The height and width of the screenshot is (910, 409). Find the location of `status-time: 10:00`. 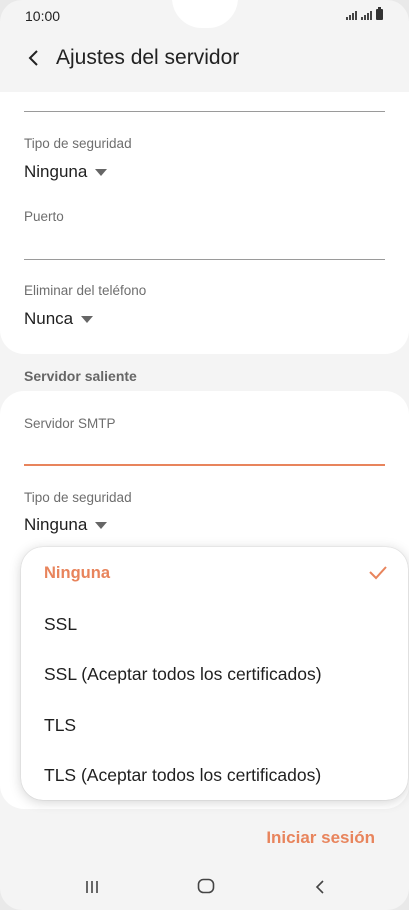

status-time: 10:00 is located at coordinates (43, 16).